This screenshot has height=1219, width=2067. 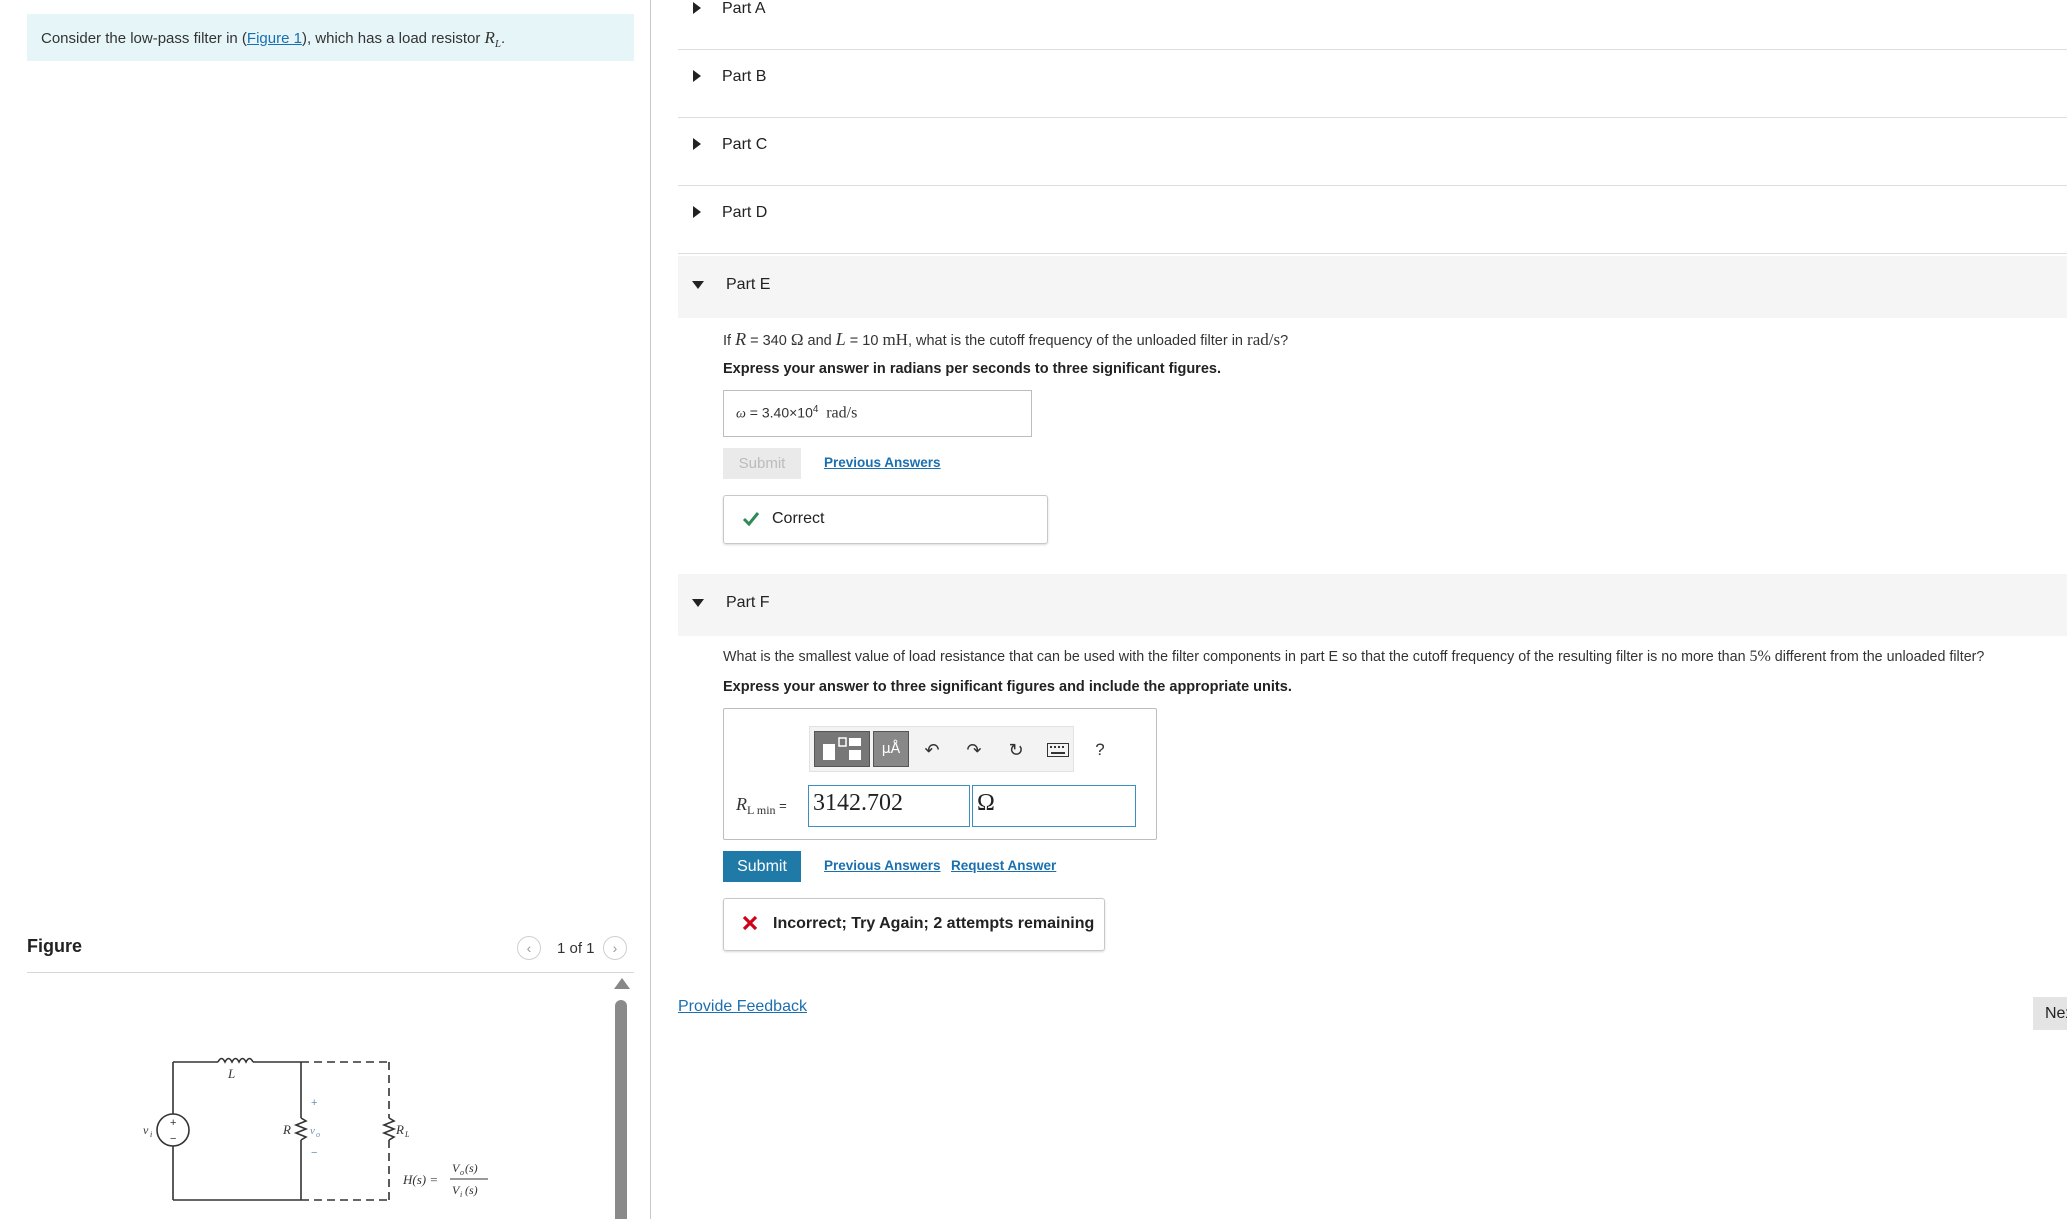 I want to click on answer-unit: rad/s, so click(x=842, y=413).